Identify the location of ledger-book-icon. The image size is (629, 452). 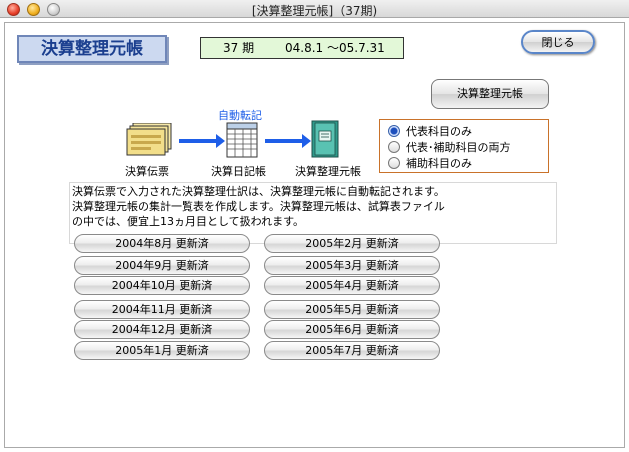
(325, 140).